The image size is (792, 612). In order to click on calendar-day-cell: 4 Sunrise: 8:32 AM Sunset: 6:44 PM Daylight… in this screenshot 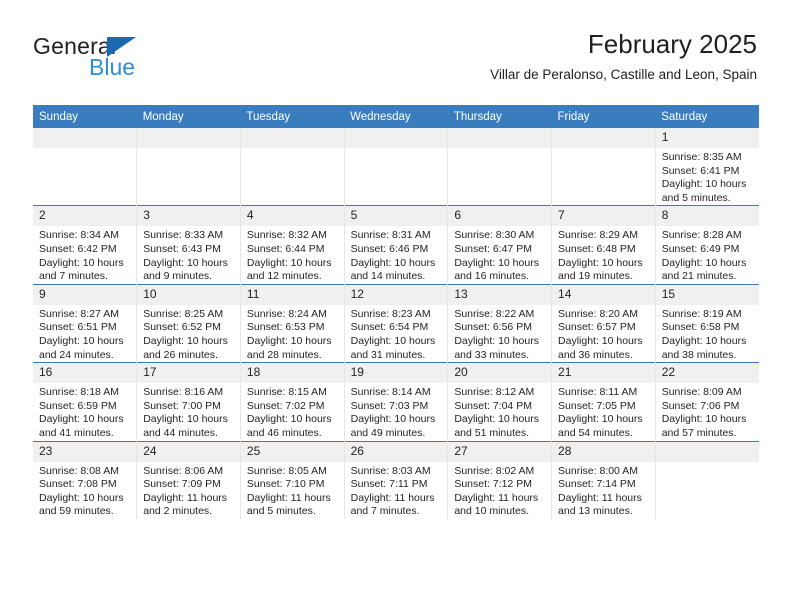, I will do `click(292, 245)`.